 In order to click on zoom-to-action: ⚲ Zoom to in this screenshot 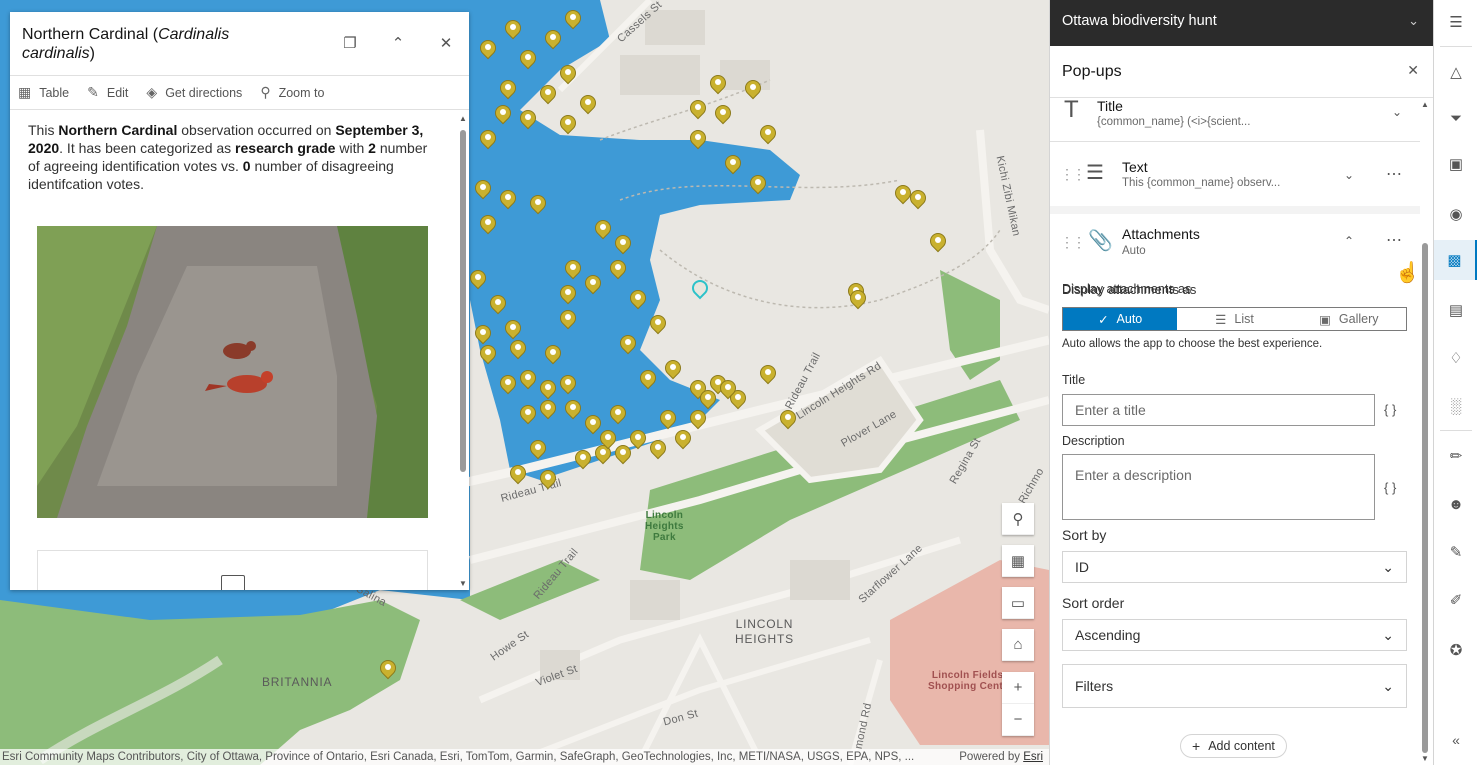, I will do `click(292, 92)`.